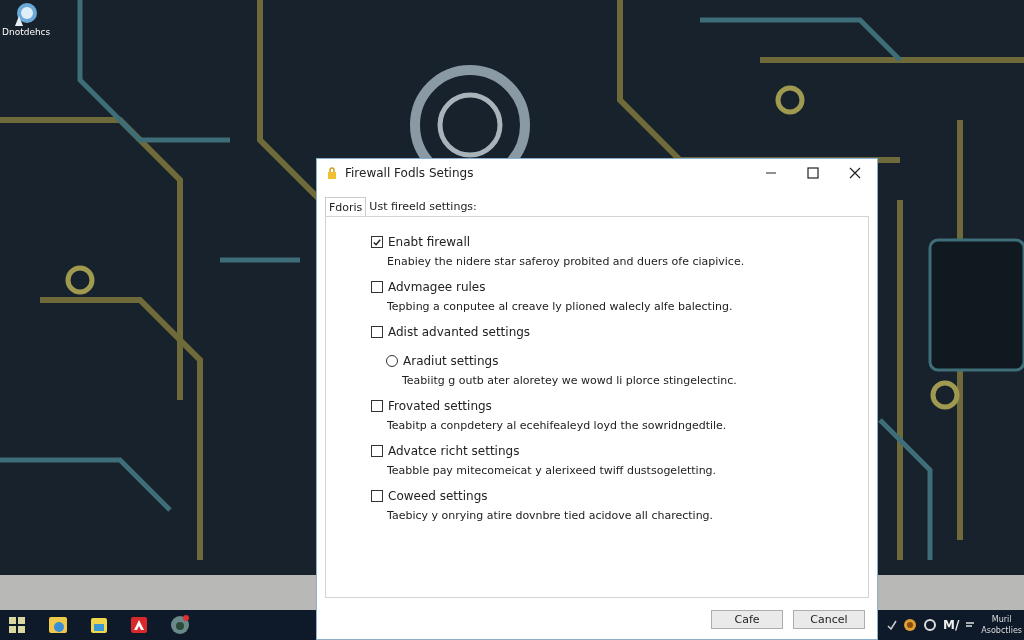 This screenshot has height=640, width=1024. What do you see at coordinates (429, 242) in the screenshot?
I see `option-label: Enabt firewall` at bounding box center [429, 242].